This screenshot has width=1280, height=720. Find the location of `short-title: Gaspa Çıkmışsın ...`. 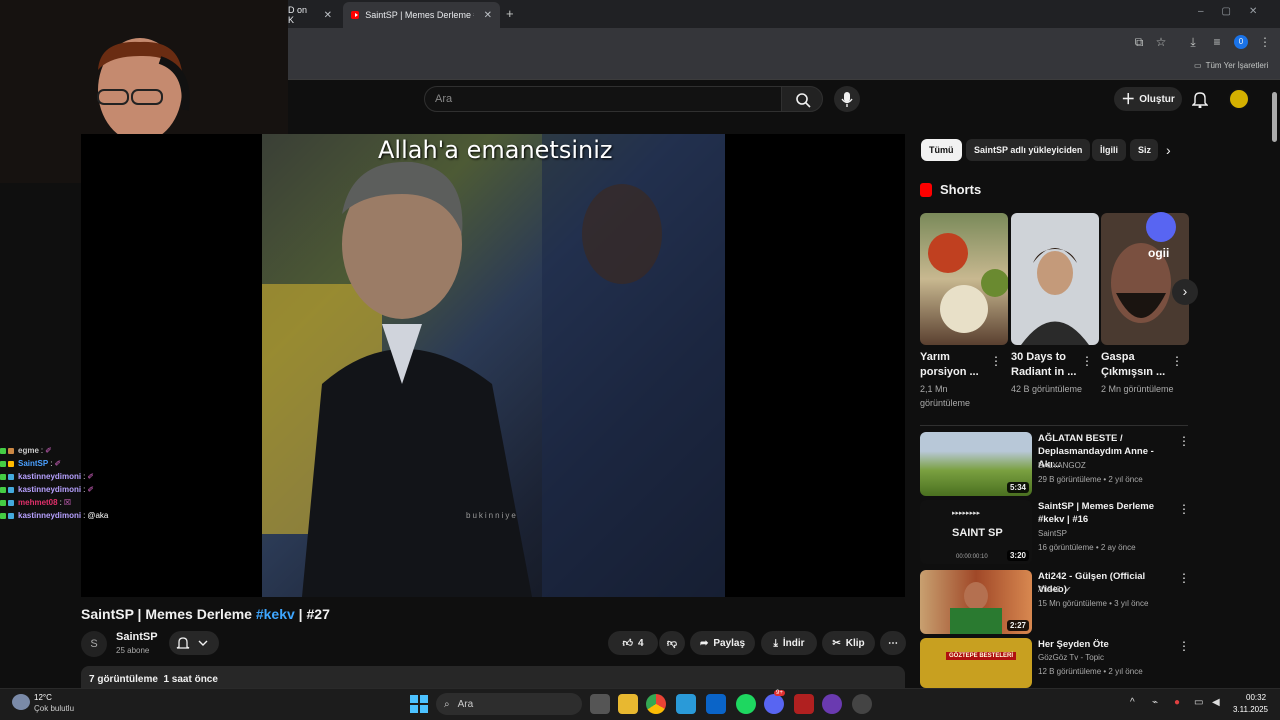

short-title: Gaspa Çıkmışsın ... is located at coordinates (1137, 365).